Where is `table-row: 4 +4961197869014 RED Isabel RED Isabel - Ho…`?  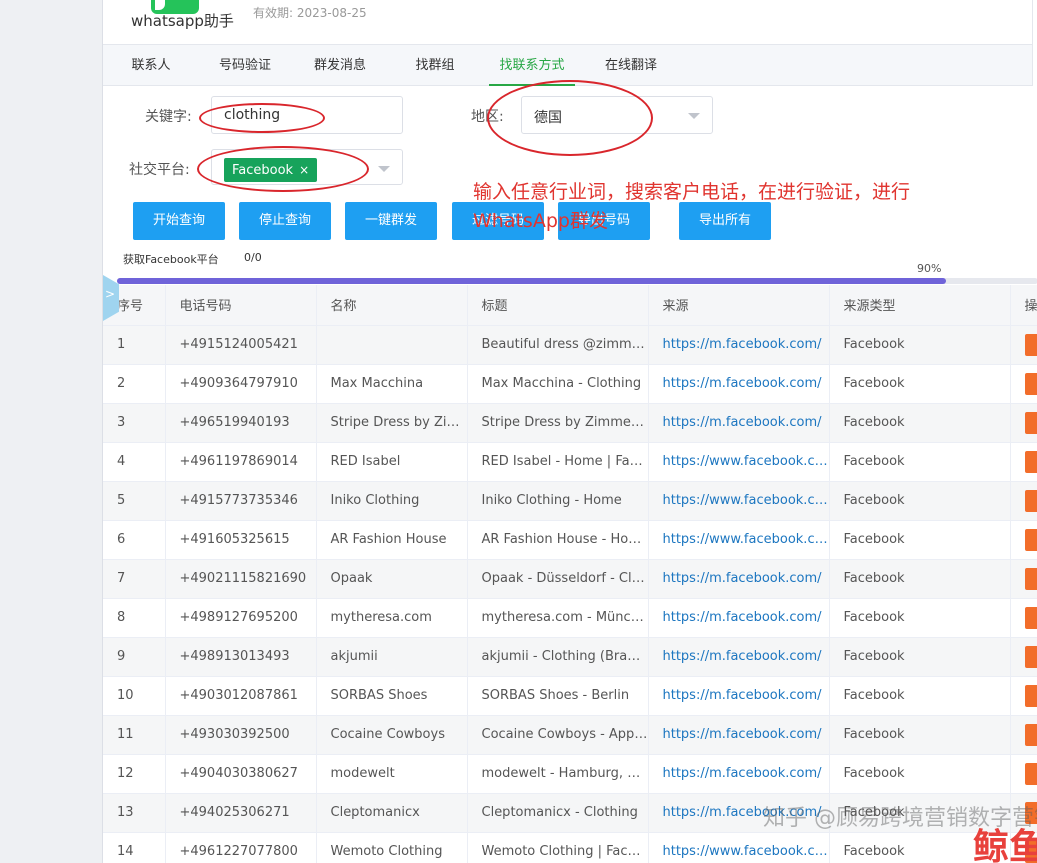 table-row: 4 +4961197869014 RED Isabel RED Isabel - Ho… is located at coordinates (570, 462).